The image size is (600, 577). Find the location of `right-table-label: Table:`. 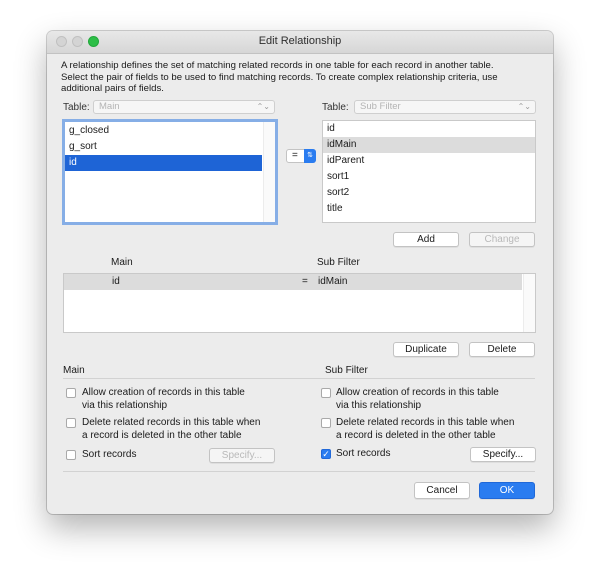

right-table-label: Table: is located at coordinates (335, 107).